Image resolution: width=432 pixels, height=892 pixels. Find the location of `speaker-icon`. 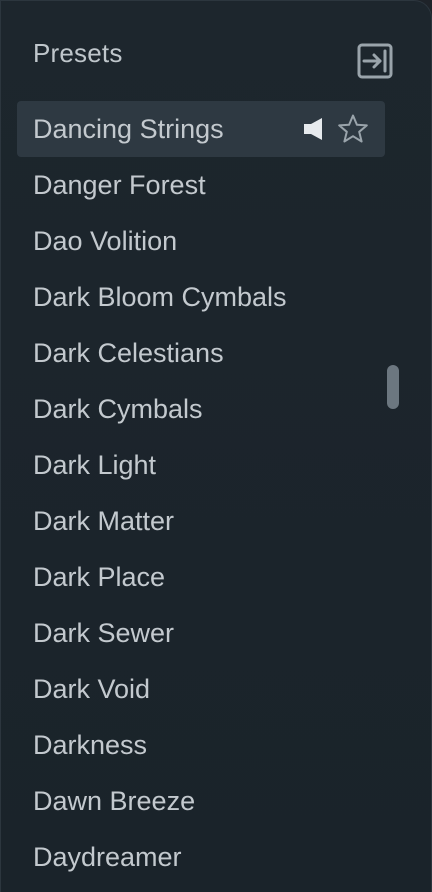

speaker-icon is located at coordinates (313, 129).